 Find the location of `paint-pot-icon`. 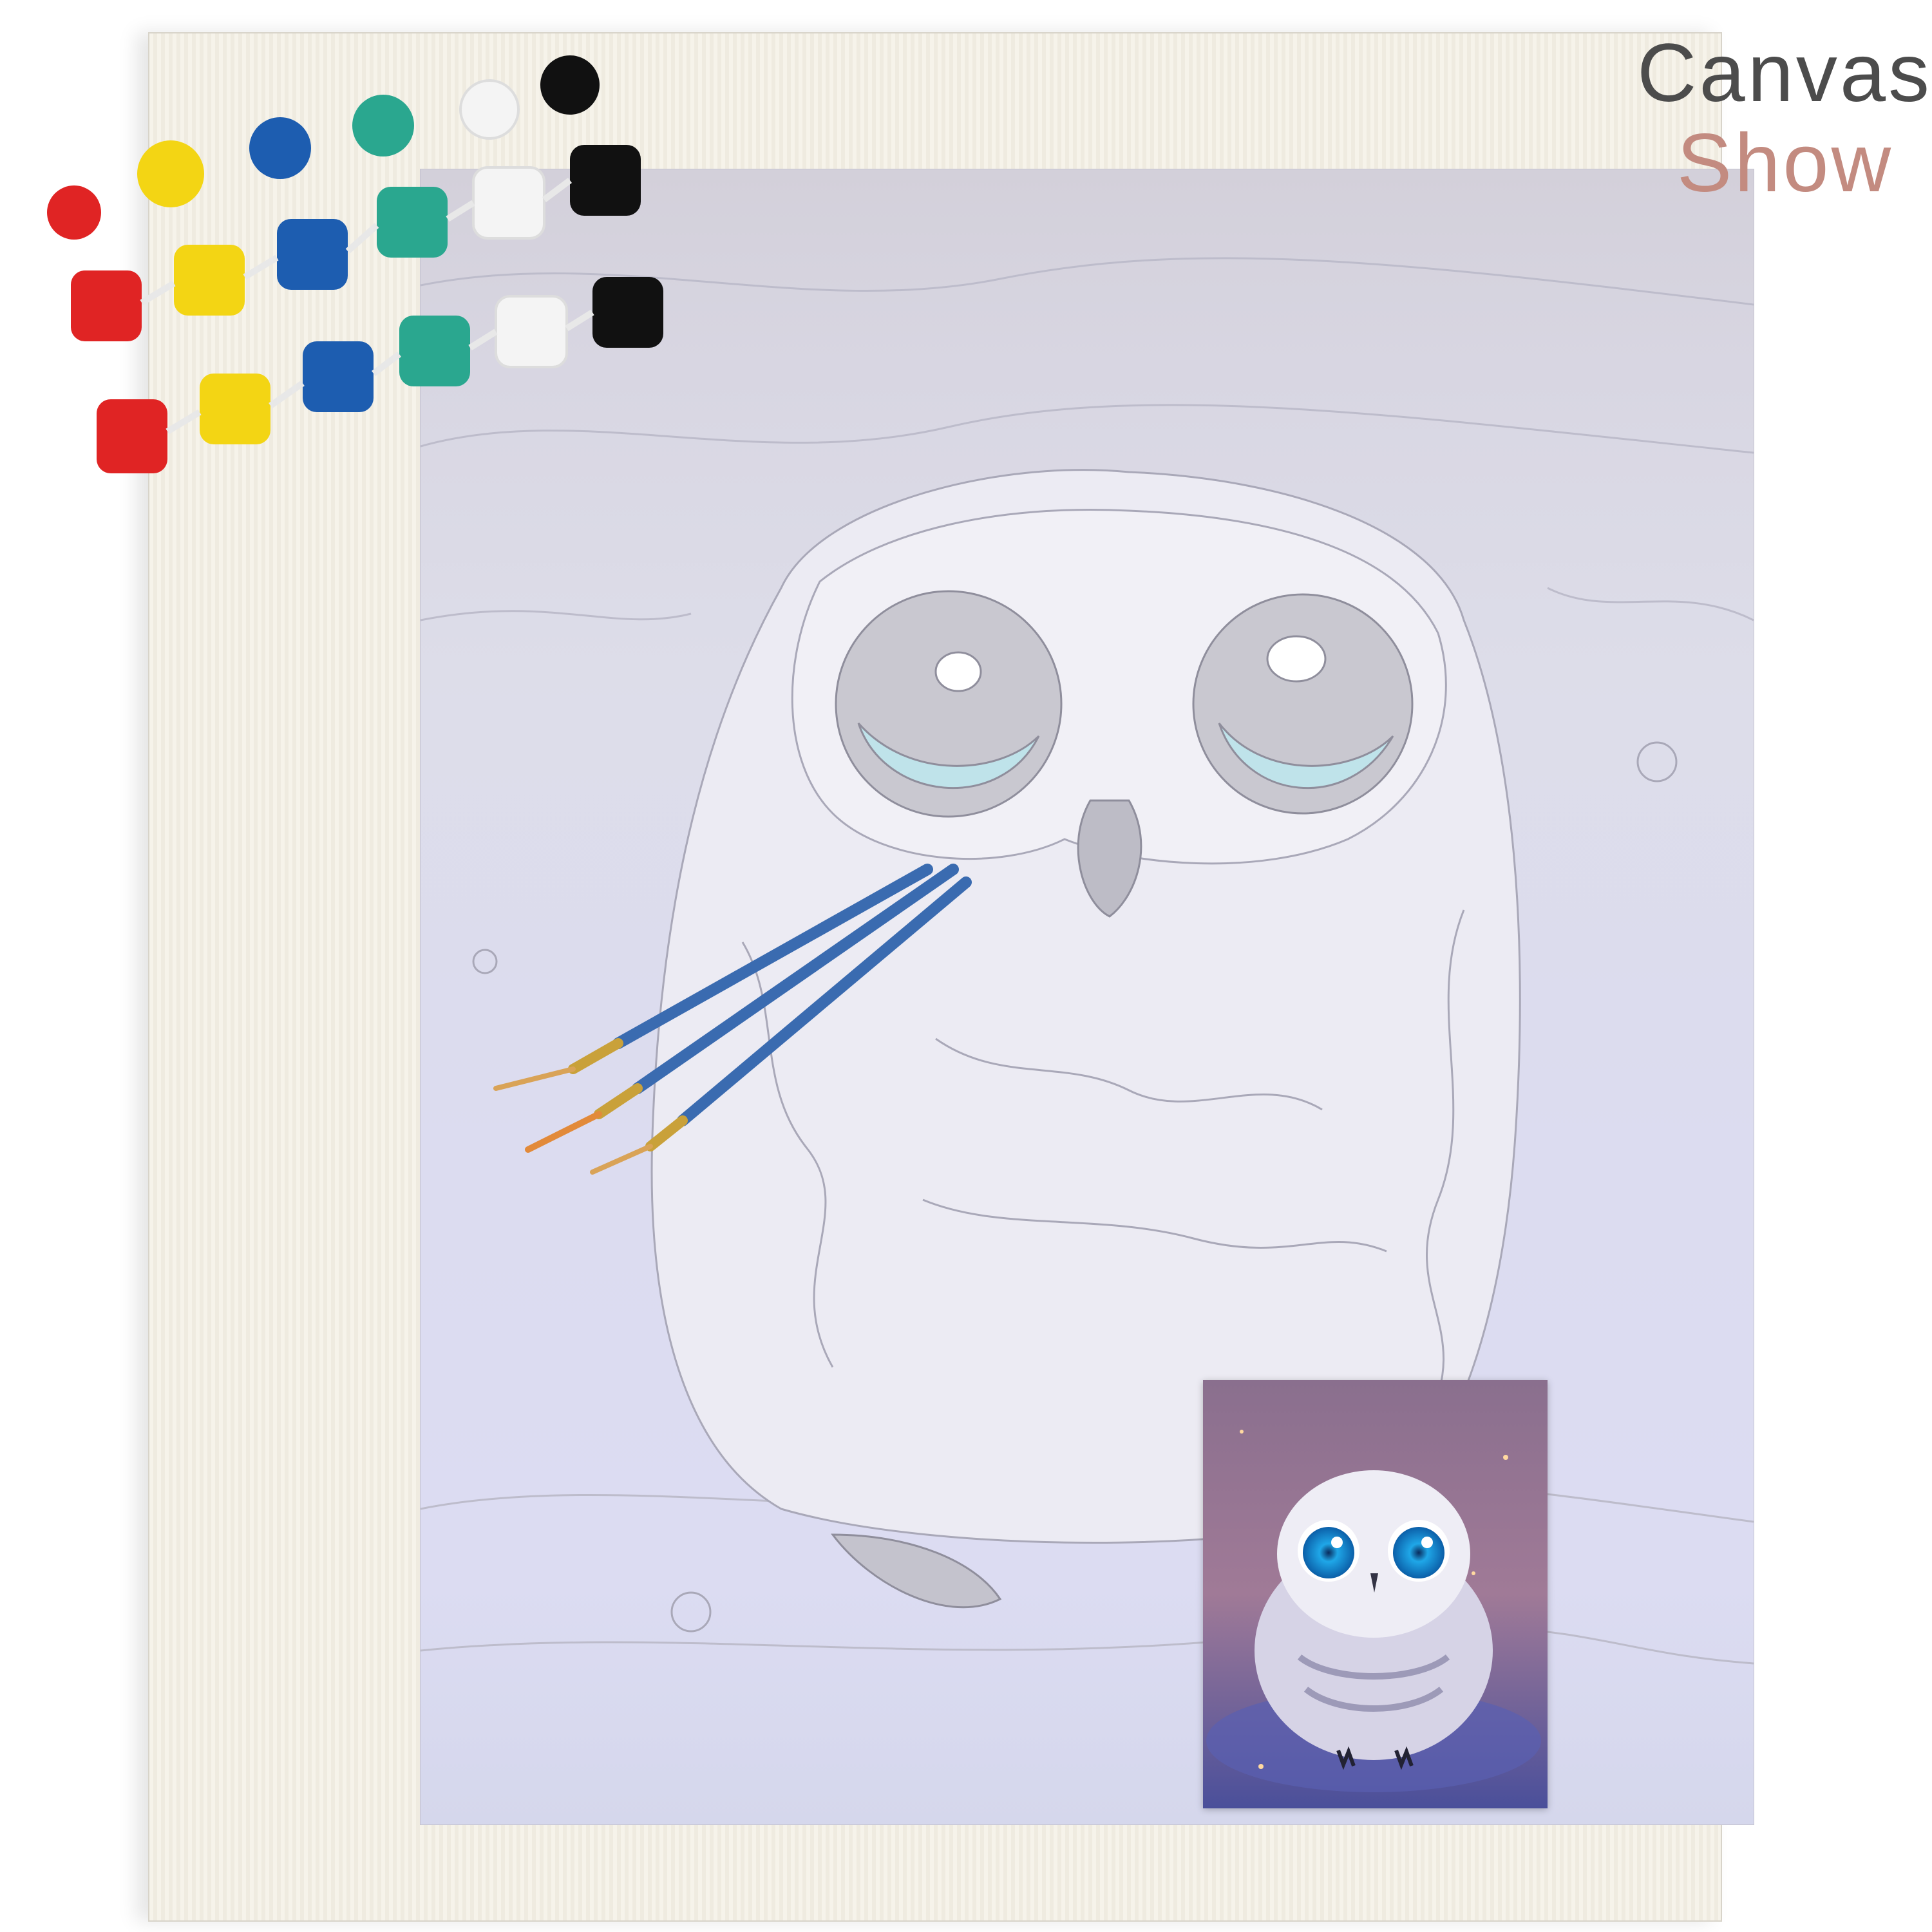

paint-pot-icon is located at coordinates (355, 264).